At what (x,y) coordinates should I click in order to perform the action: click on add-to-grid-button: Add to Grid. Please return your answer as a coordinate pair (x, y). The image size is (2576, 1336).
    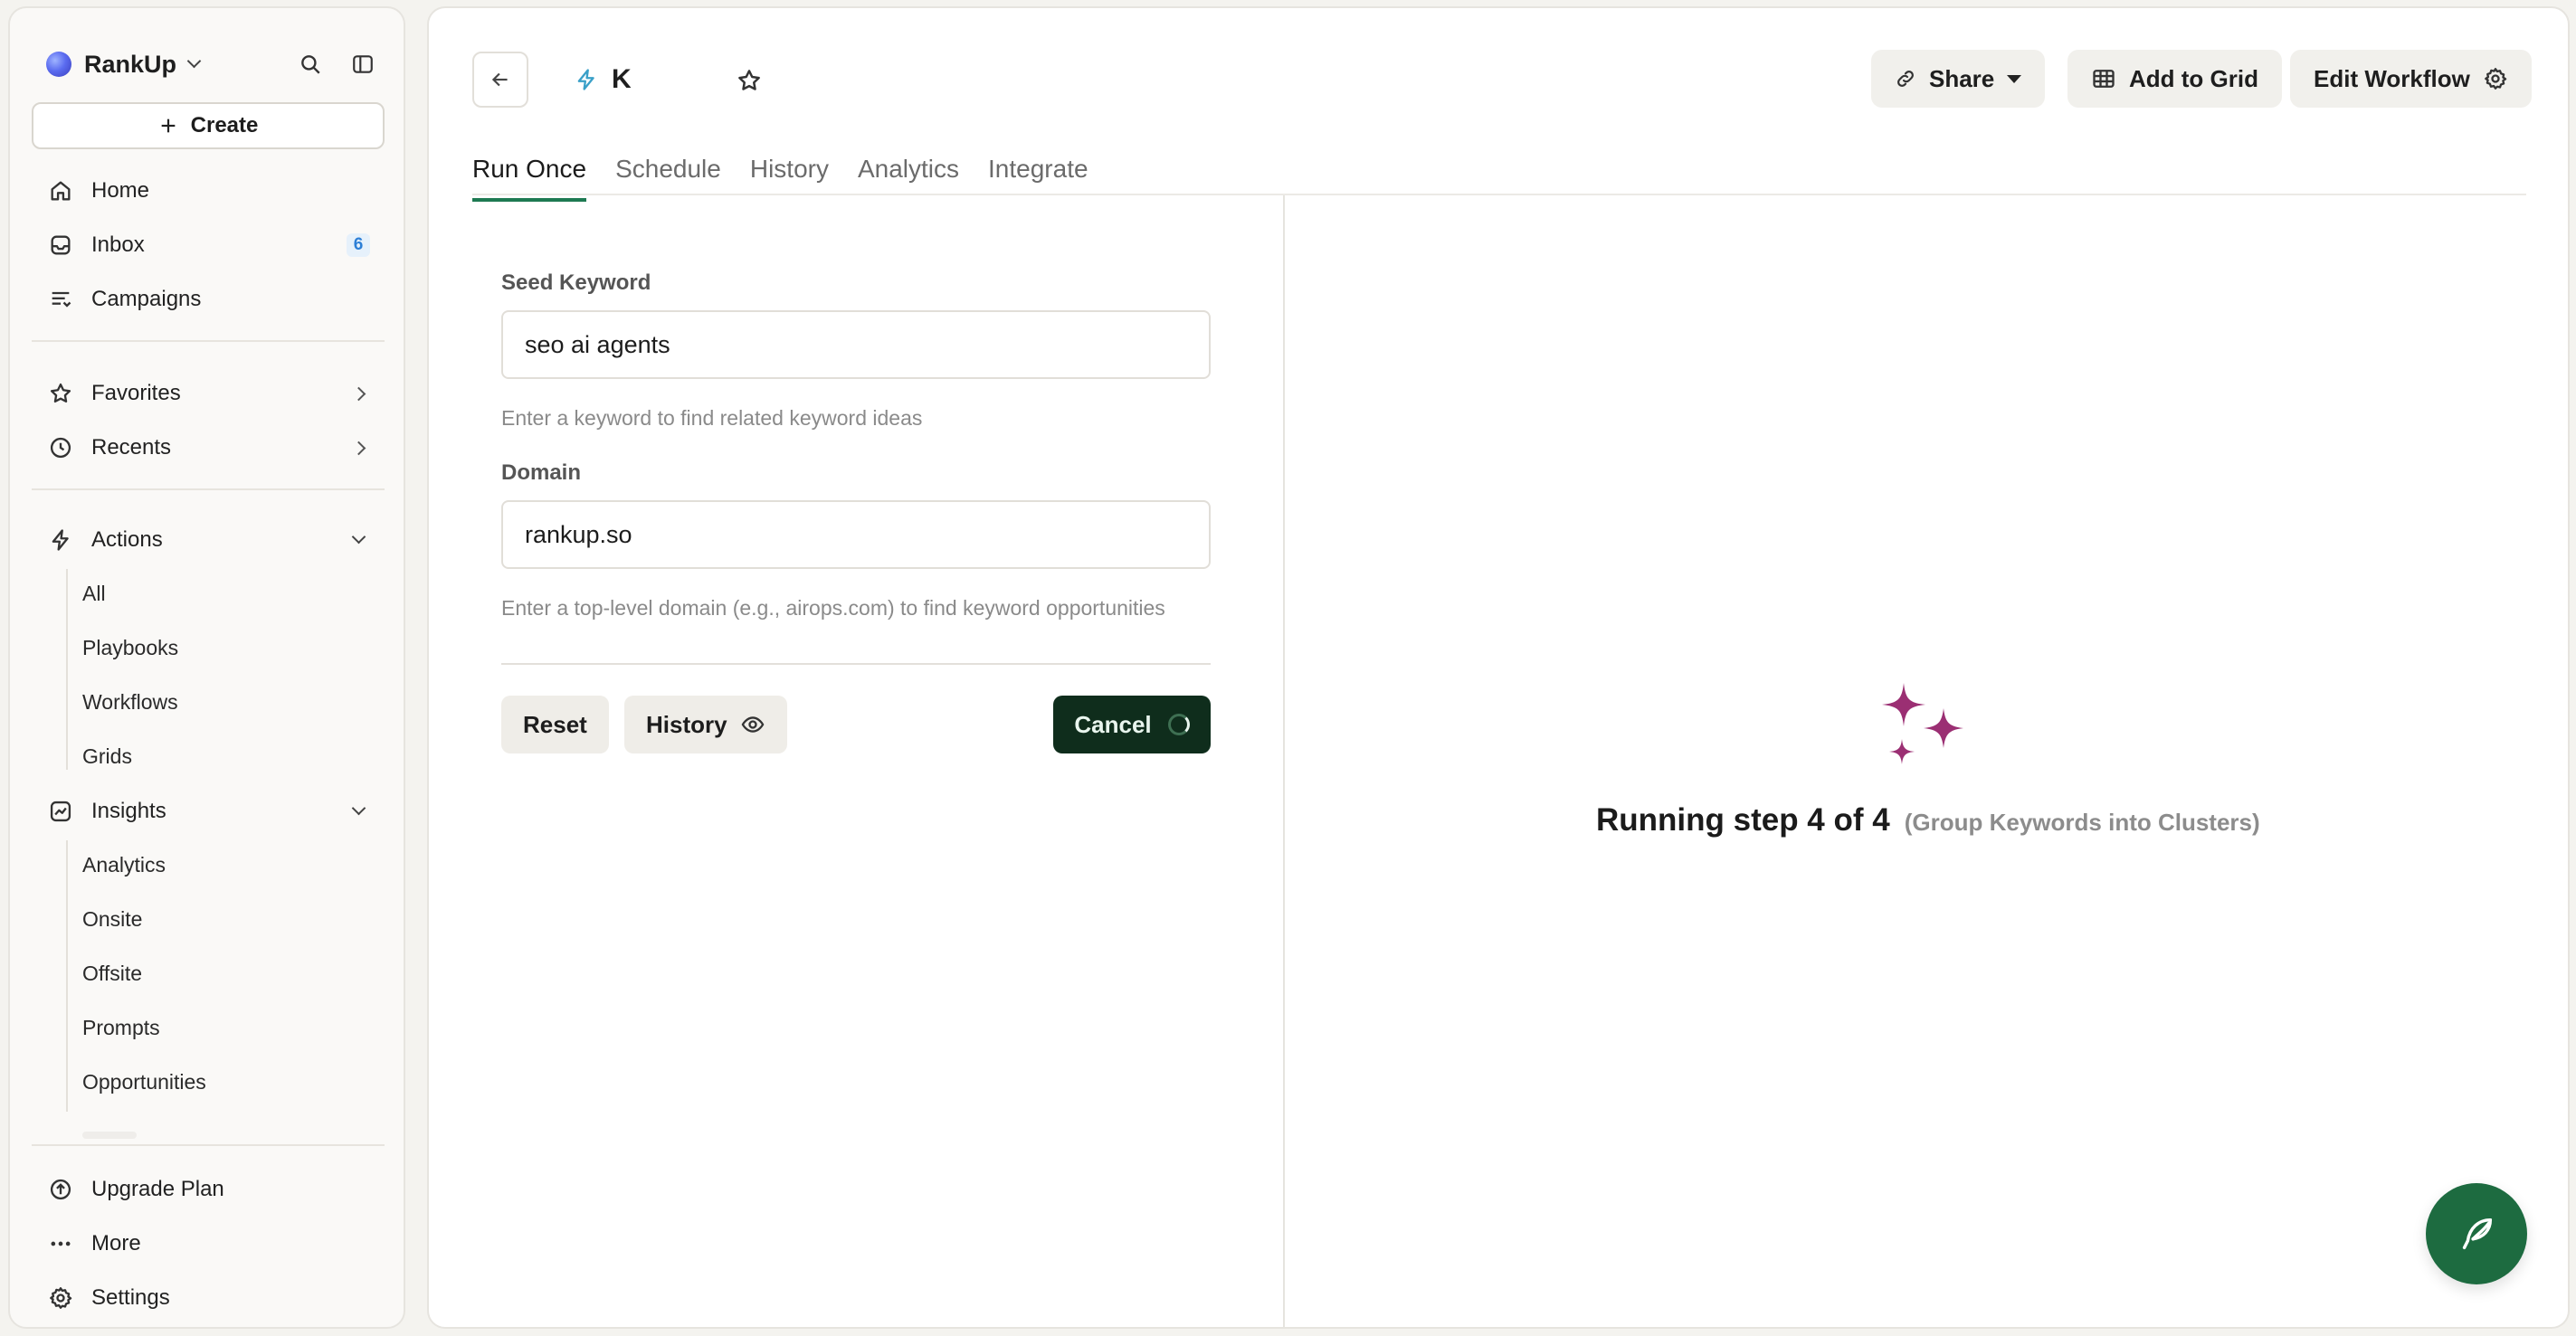
    Looking at the image, I should click on (2174, 79).